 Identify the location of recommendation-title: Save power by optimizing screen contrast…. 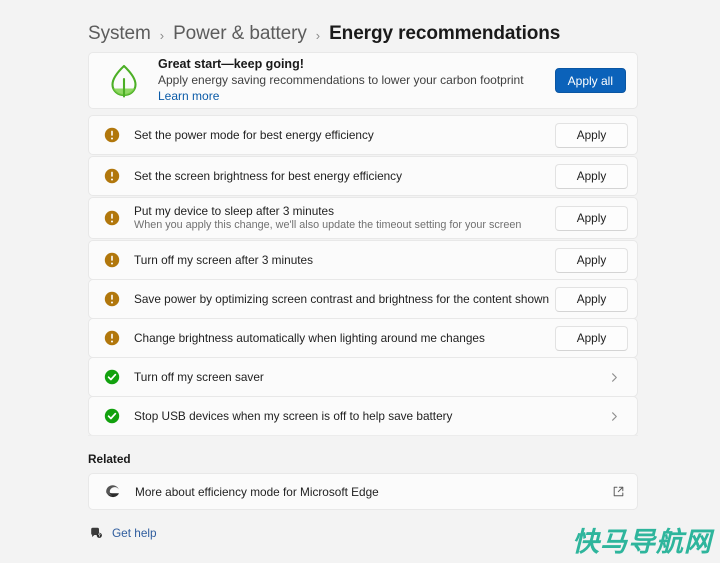
(342, 299).